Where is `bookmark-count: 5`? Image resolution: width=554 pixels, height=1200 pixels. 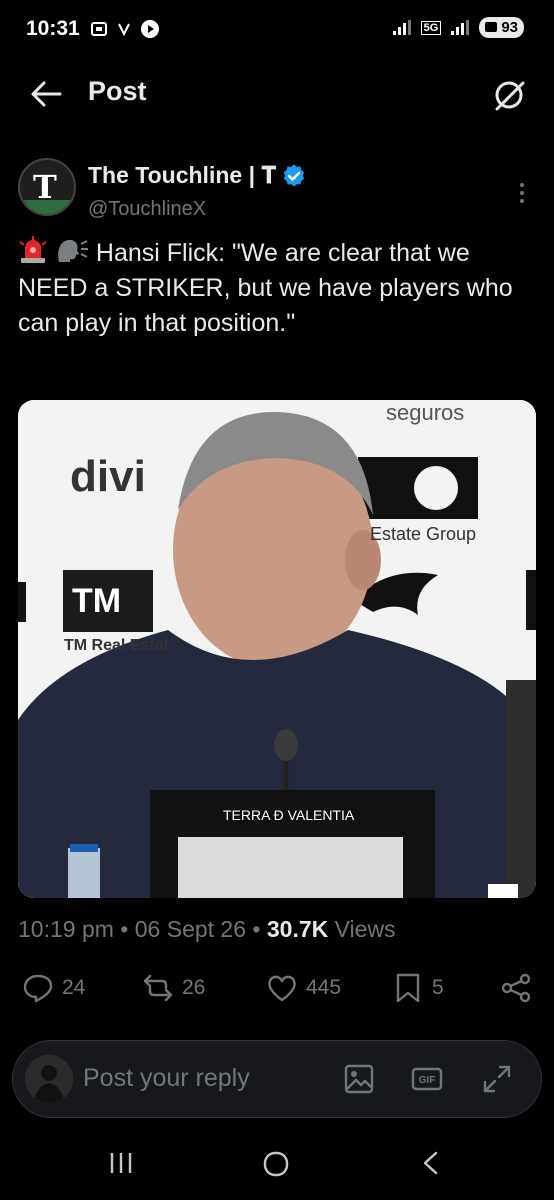 bookmark-count: 5 is located at coordinates (438, 987).